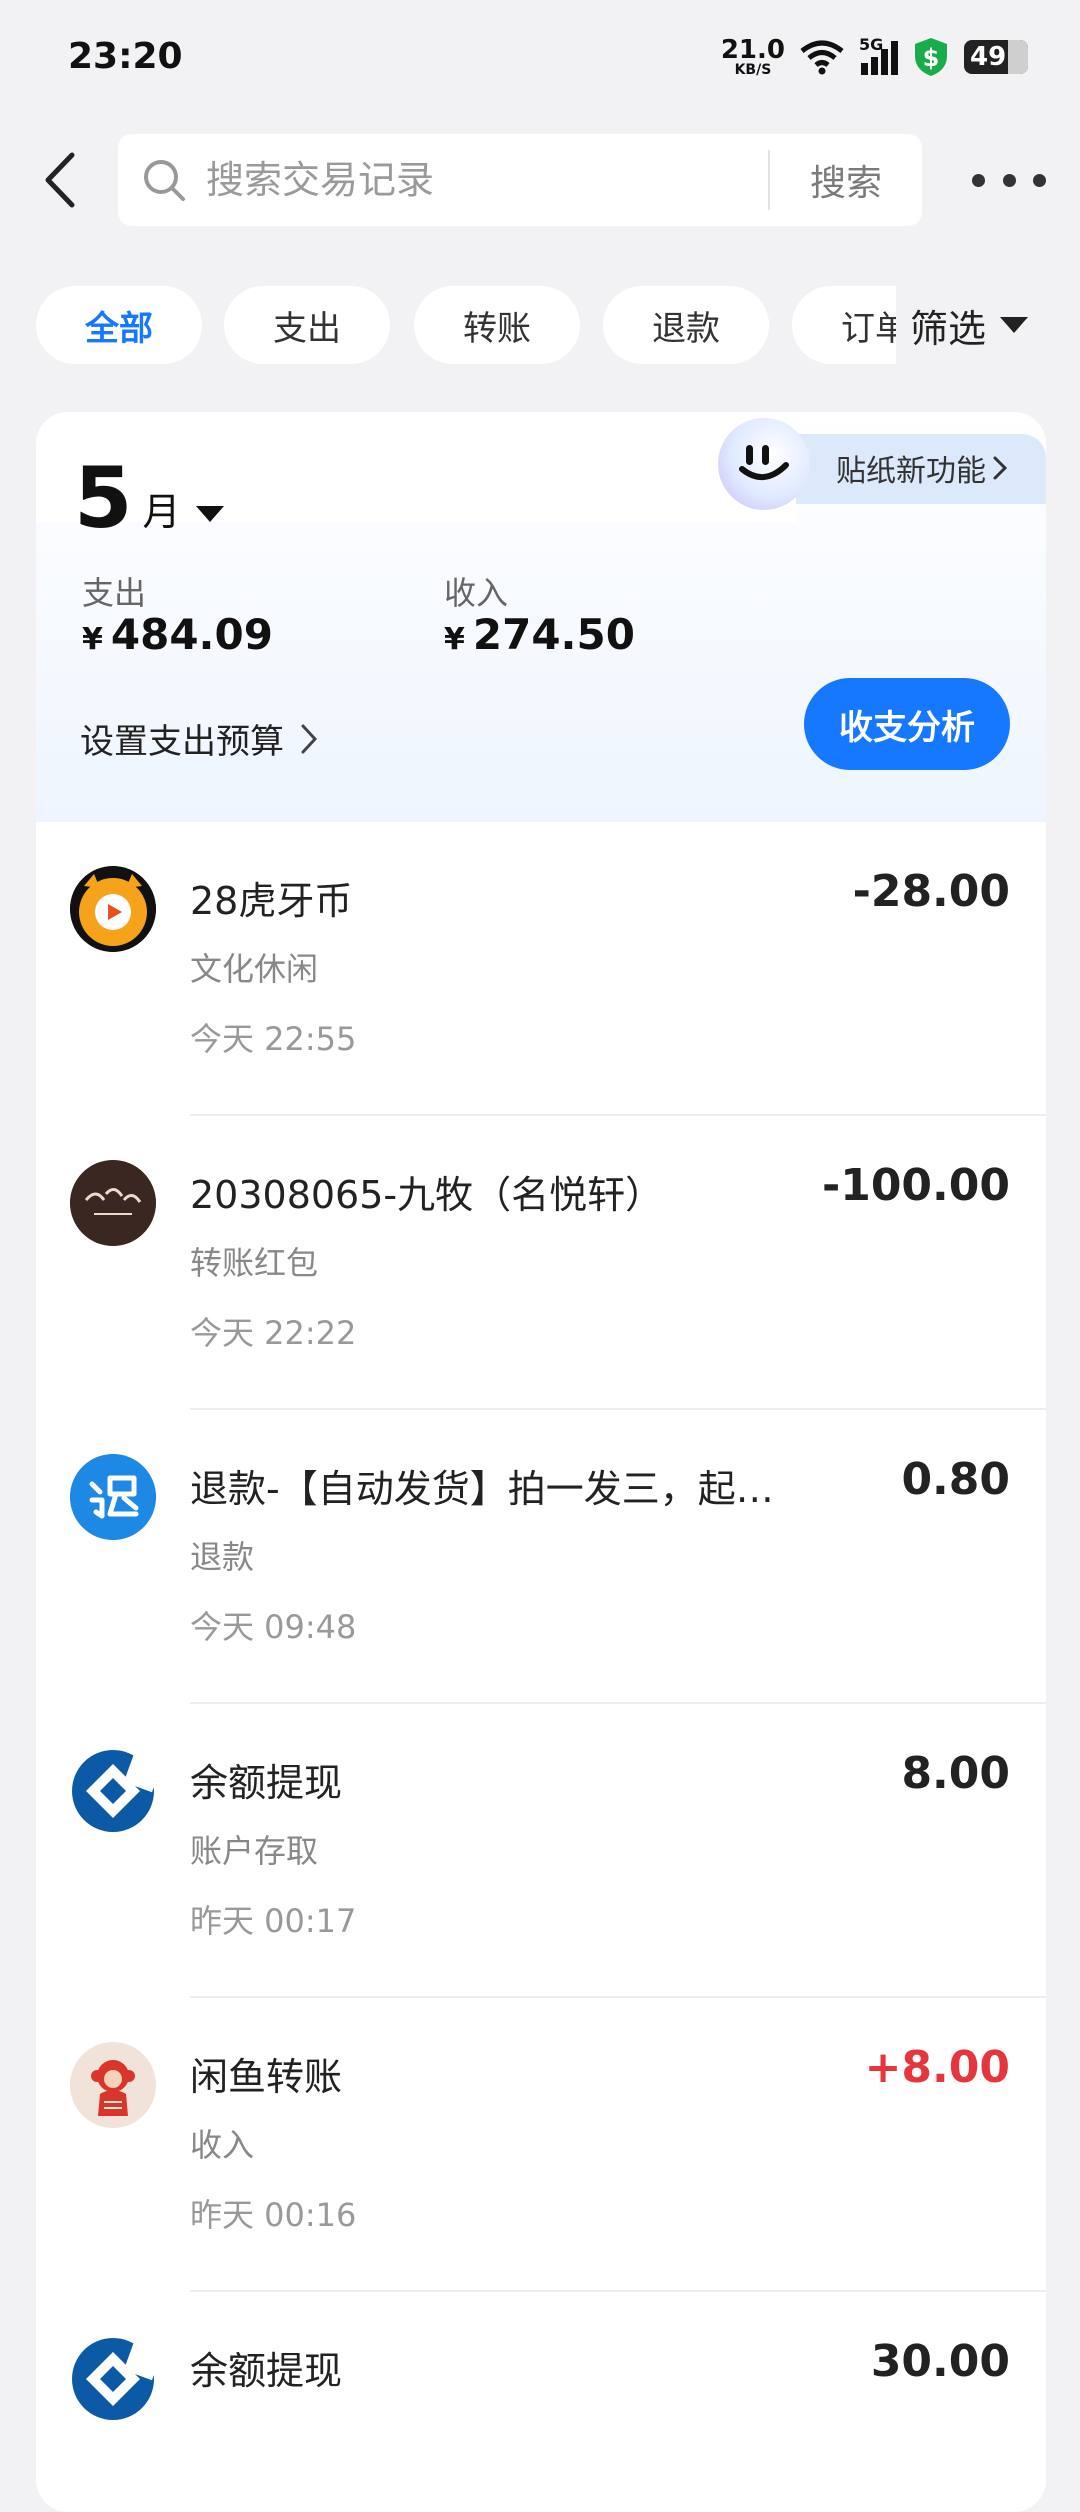 The height and width of the screenshot is (2512, 1080). What do you see at coordinates (553, 634) in the screenshot?
I see `income-value: 274.50` at bounding box center [553, 634].